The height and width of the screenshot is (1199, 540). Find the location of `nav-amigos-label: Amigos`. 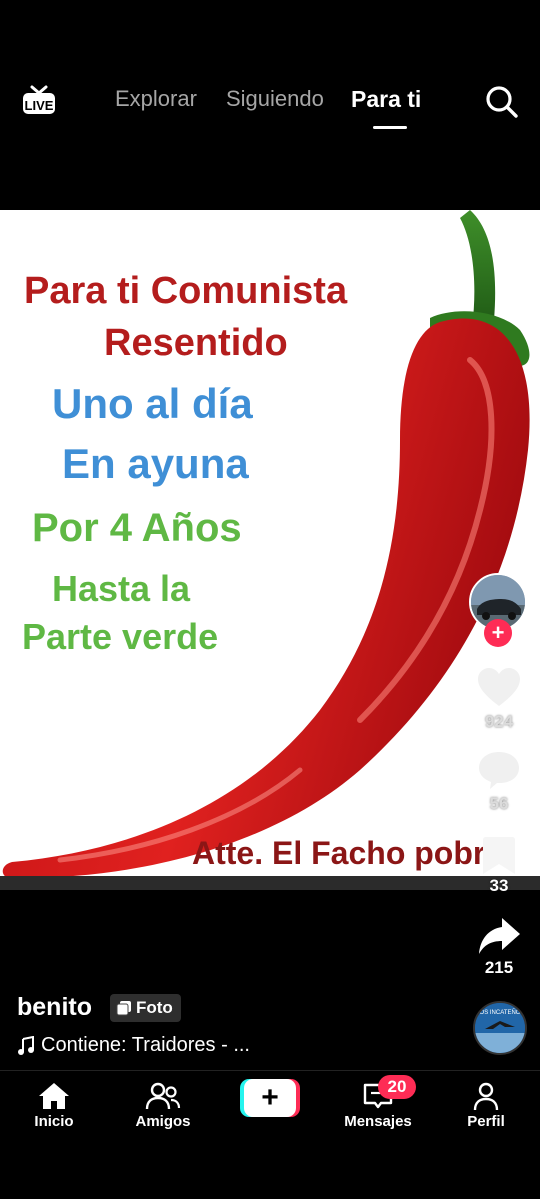

nav-amigos-label: Amigos is located at coordinates (163, 1121).